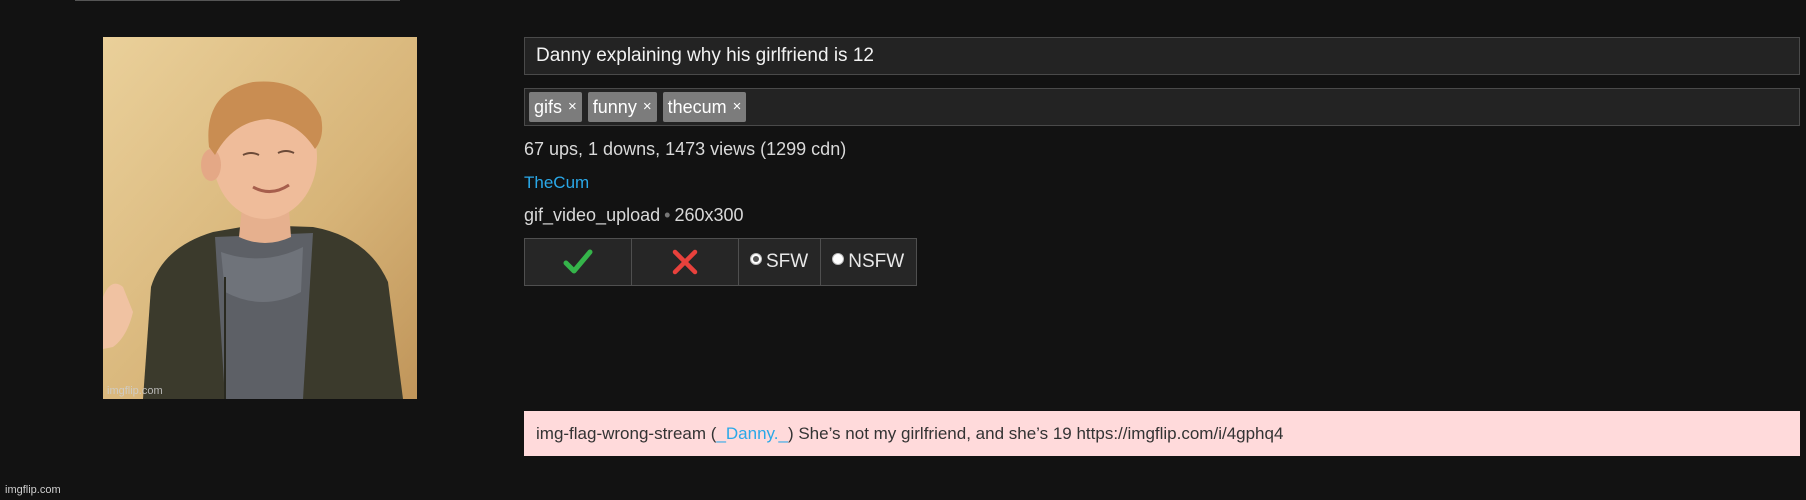 The width and height of the screenshot is (1806, 500). What do you see at coordinates (33, 490) in the screenshot?
I see `footer-watermark: imgflip.com` at bounding box center [33, 490].